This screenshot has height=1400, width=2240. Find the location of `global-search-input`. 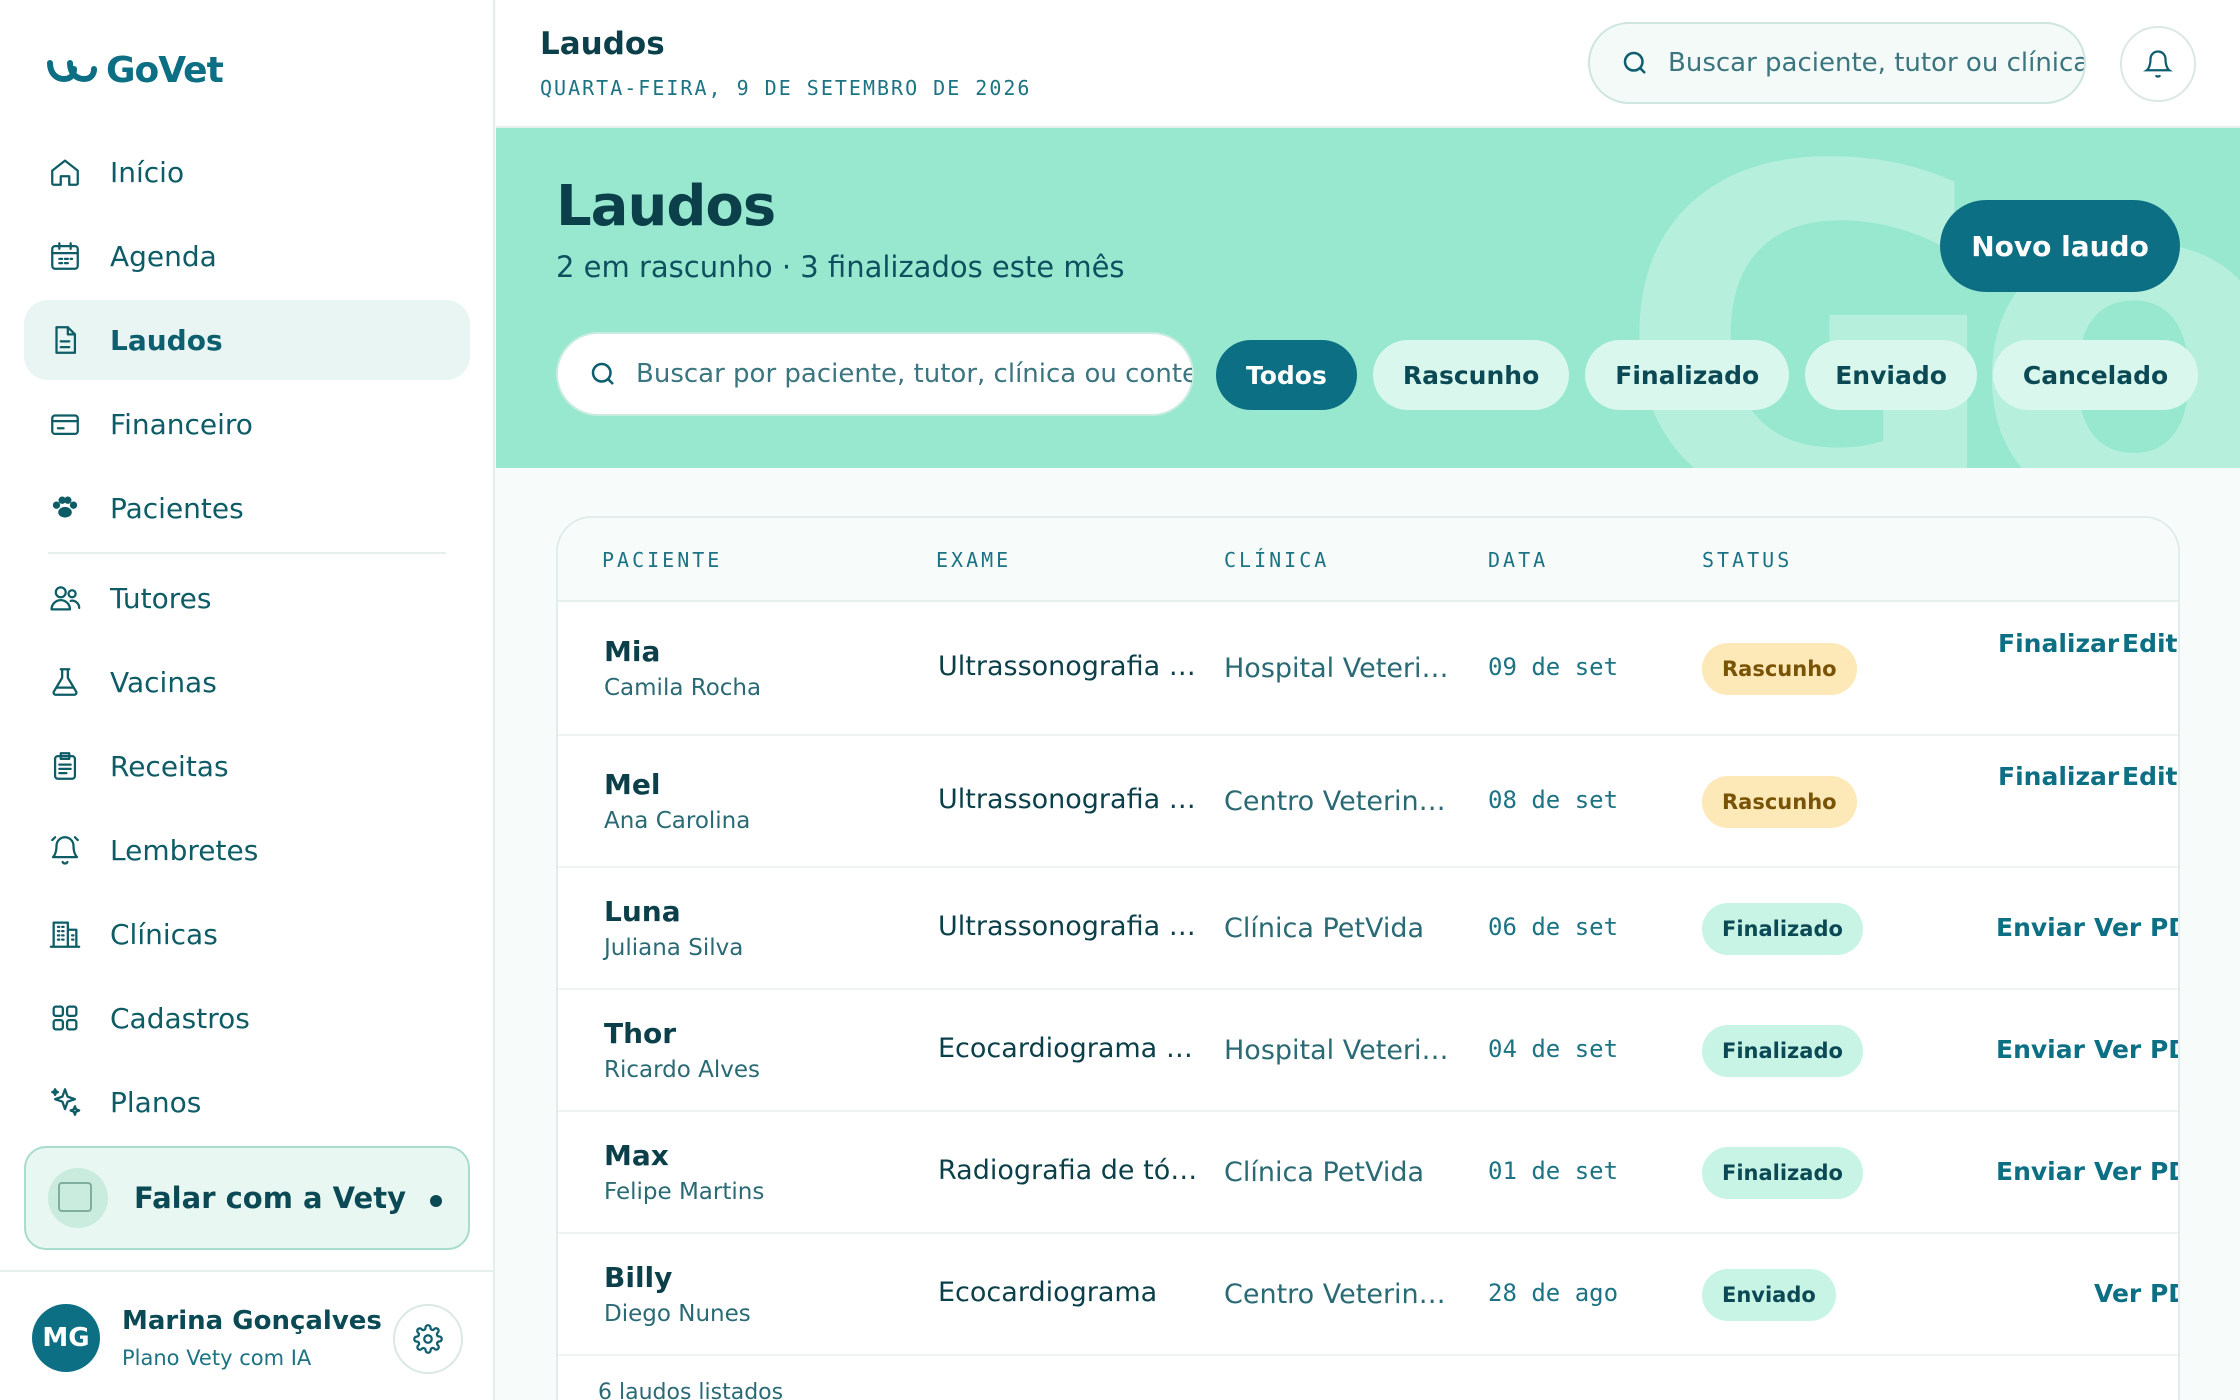

global-search-input is located at coordinates (1876, 63).